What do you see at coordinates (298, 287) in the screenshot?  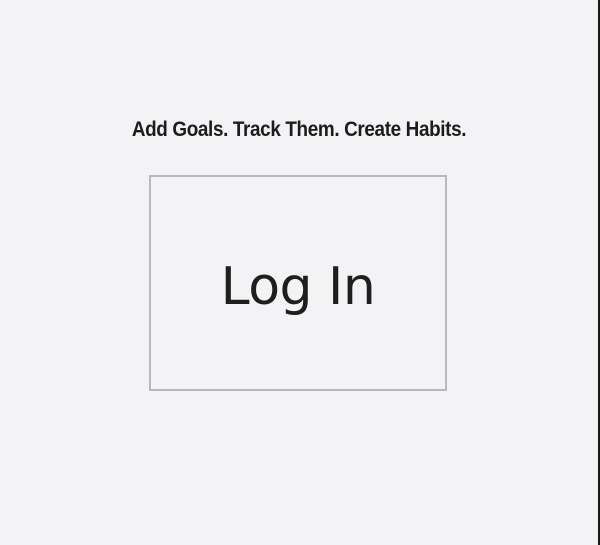 I see `login-button-label: Log In` at bounding box center [298, 287].